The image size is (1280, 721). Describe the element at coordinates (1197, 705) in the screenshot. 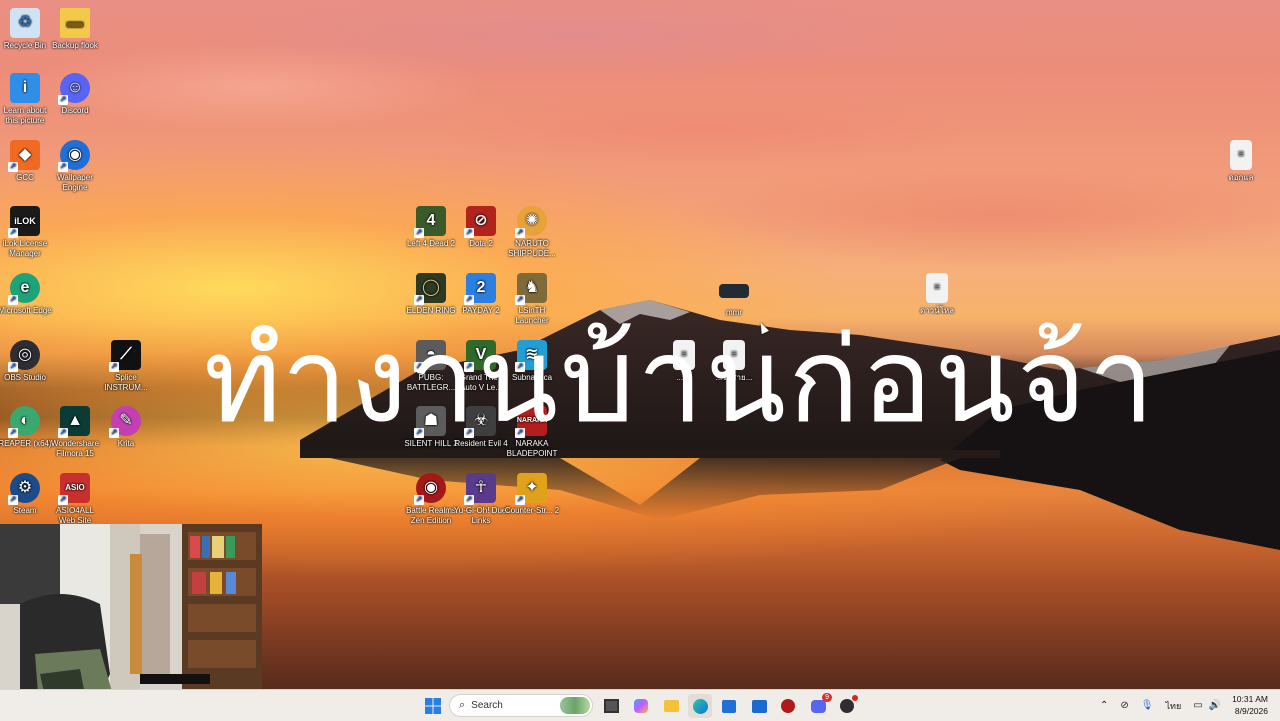

I see `display-icon: ▭` at that location.